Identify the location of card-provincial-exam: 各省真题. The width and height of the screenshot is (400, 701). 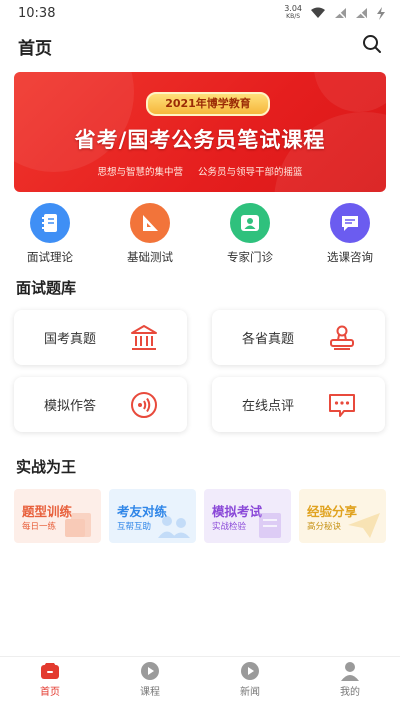
(298, 337).